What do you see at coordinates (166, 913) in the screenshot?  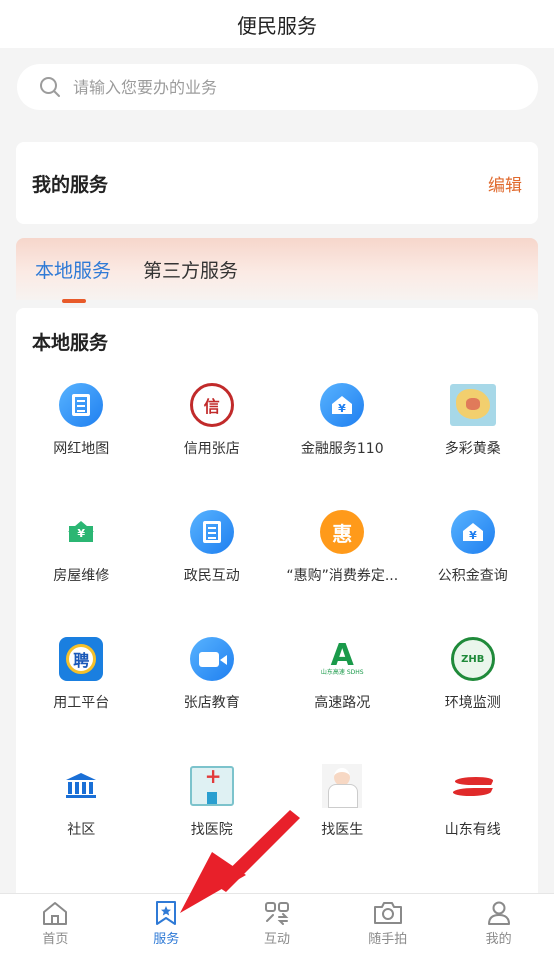 I see `bookmark-star-icon` at bounding box center [166, 913].